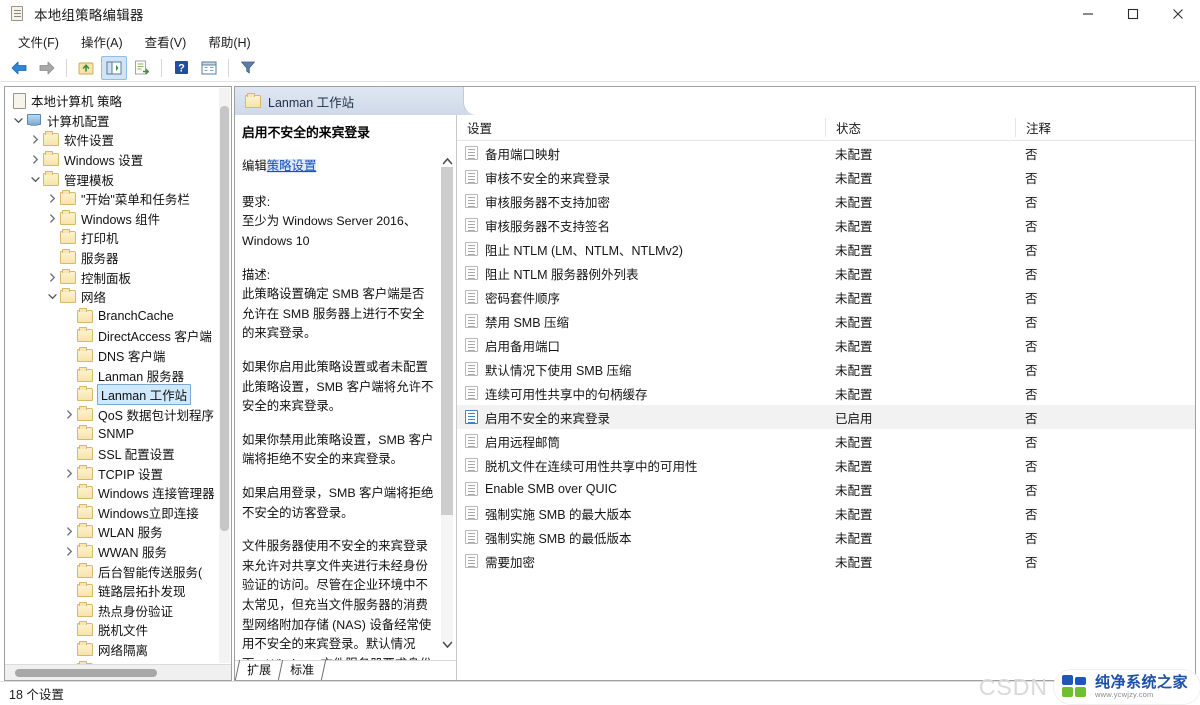 This screenshot has height=705, width=1200. I want to click on tab-standard: 标准, so click(302, 670).